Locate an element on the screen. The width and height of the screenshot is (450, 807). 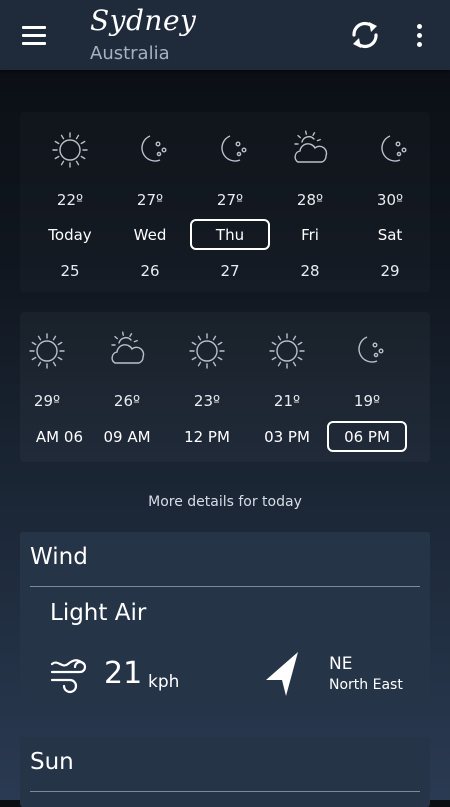
day-date: 26 is located at coordinates (150, 271).